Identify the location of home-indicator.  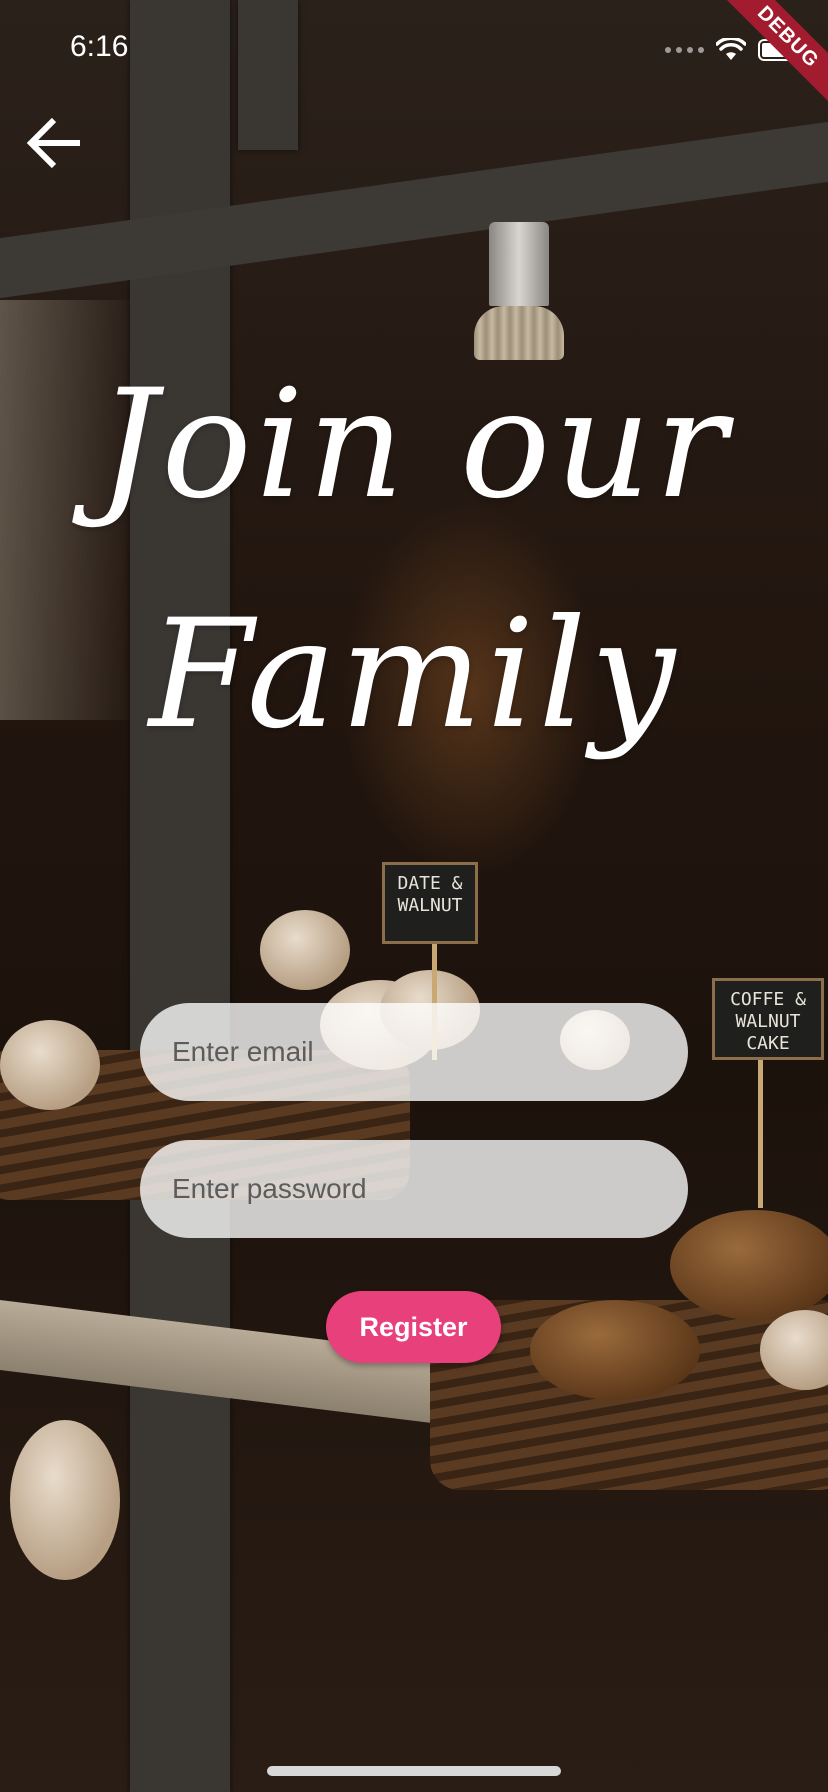
(414, 1771).